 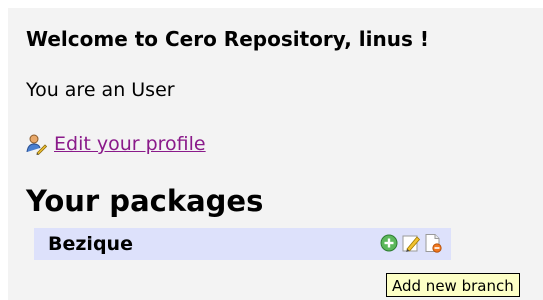 What do you see at coordinates (389, 243) in the screenshot?
I see `add-branch-icon` at bounding box center [389, 243].